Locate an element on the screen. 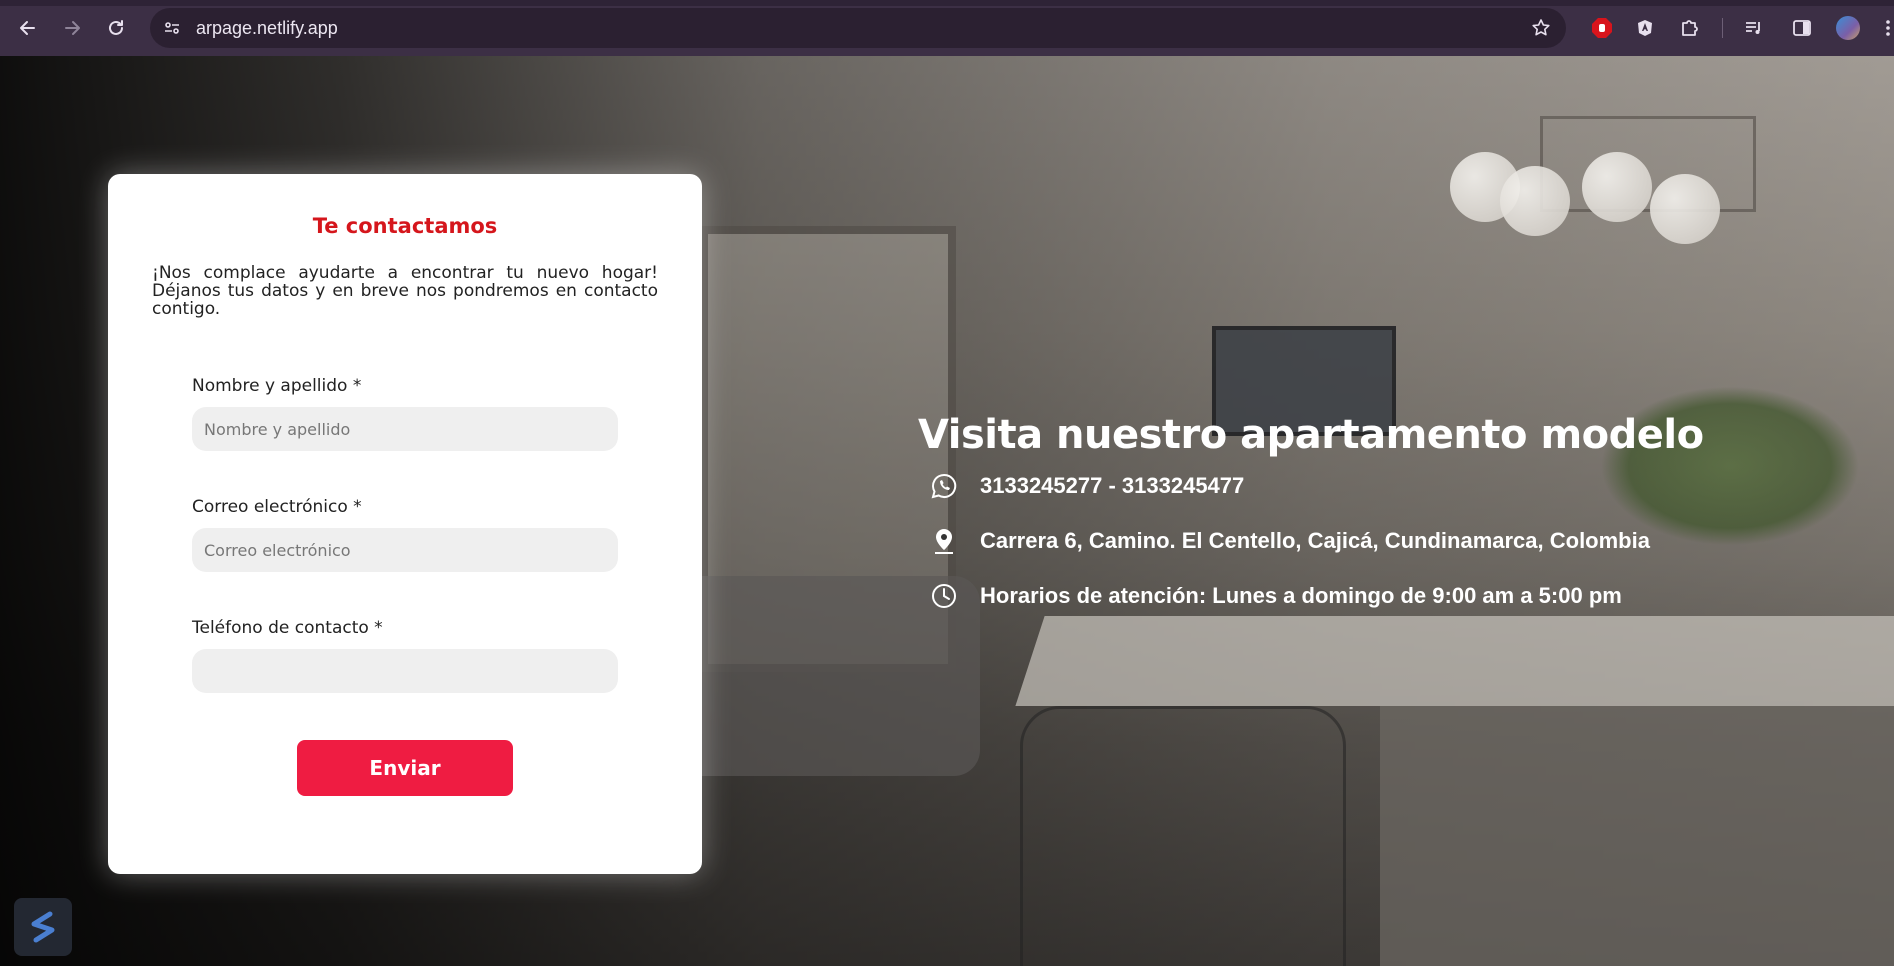 The image size is (1894, 966). form-title: Te contactamos is located at coordinates (405, 226).